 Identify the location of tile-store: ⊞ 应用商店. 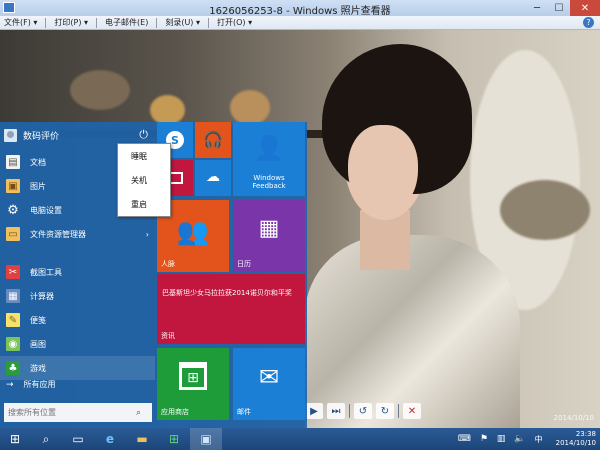
(193, 384).